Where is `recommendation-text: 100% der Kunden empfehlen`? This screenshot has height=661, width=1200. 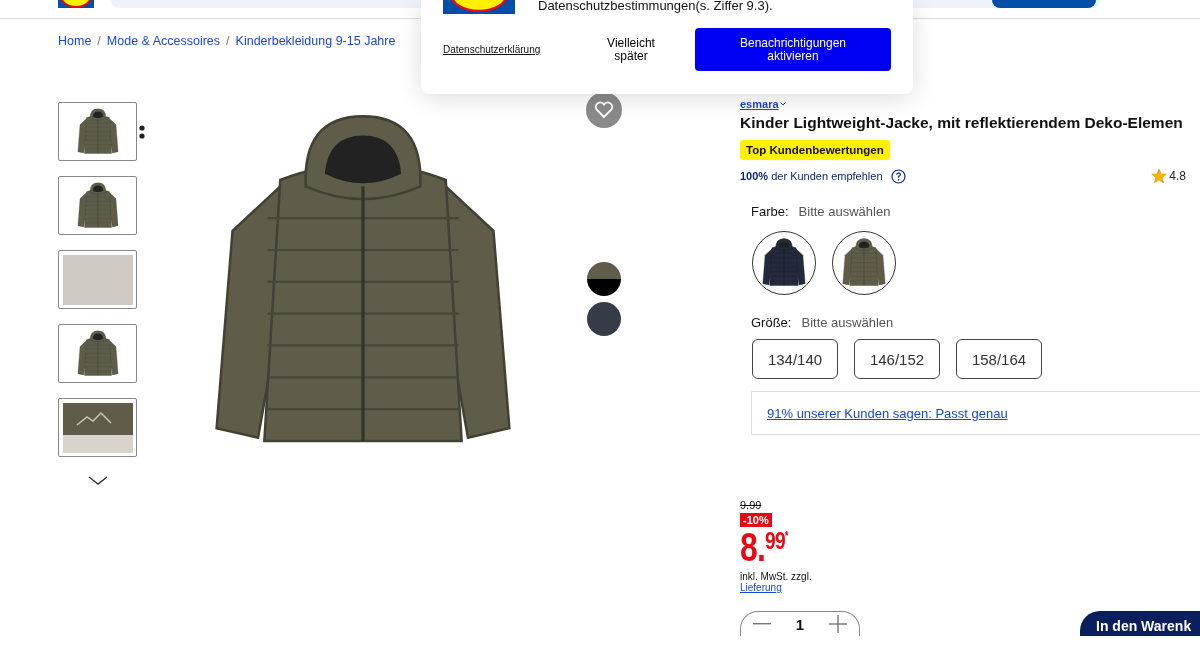 recommendation-text: 100% der Kunden empfehlen is located at coordinates (811, 176).